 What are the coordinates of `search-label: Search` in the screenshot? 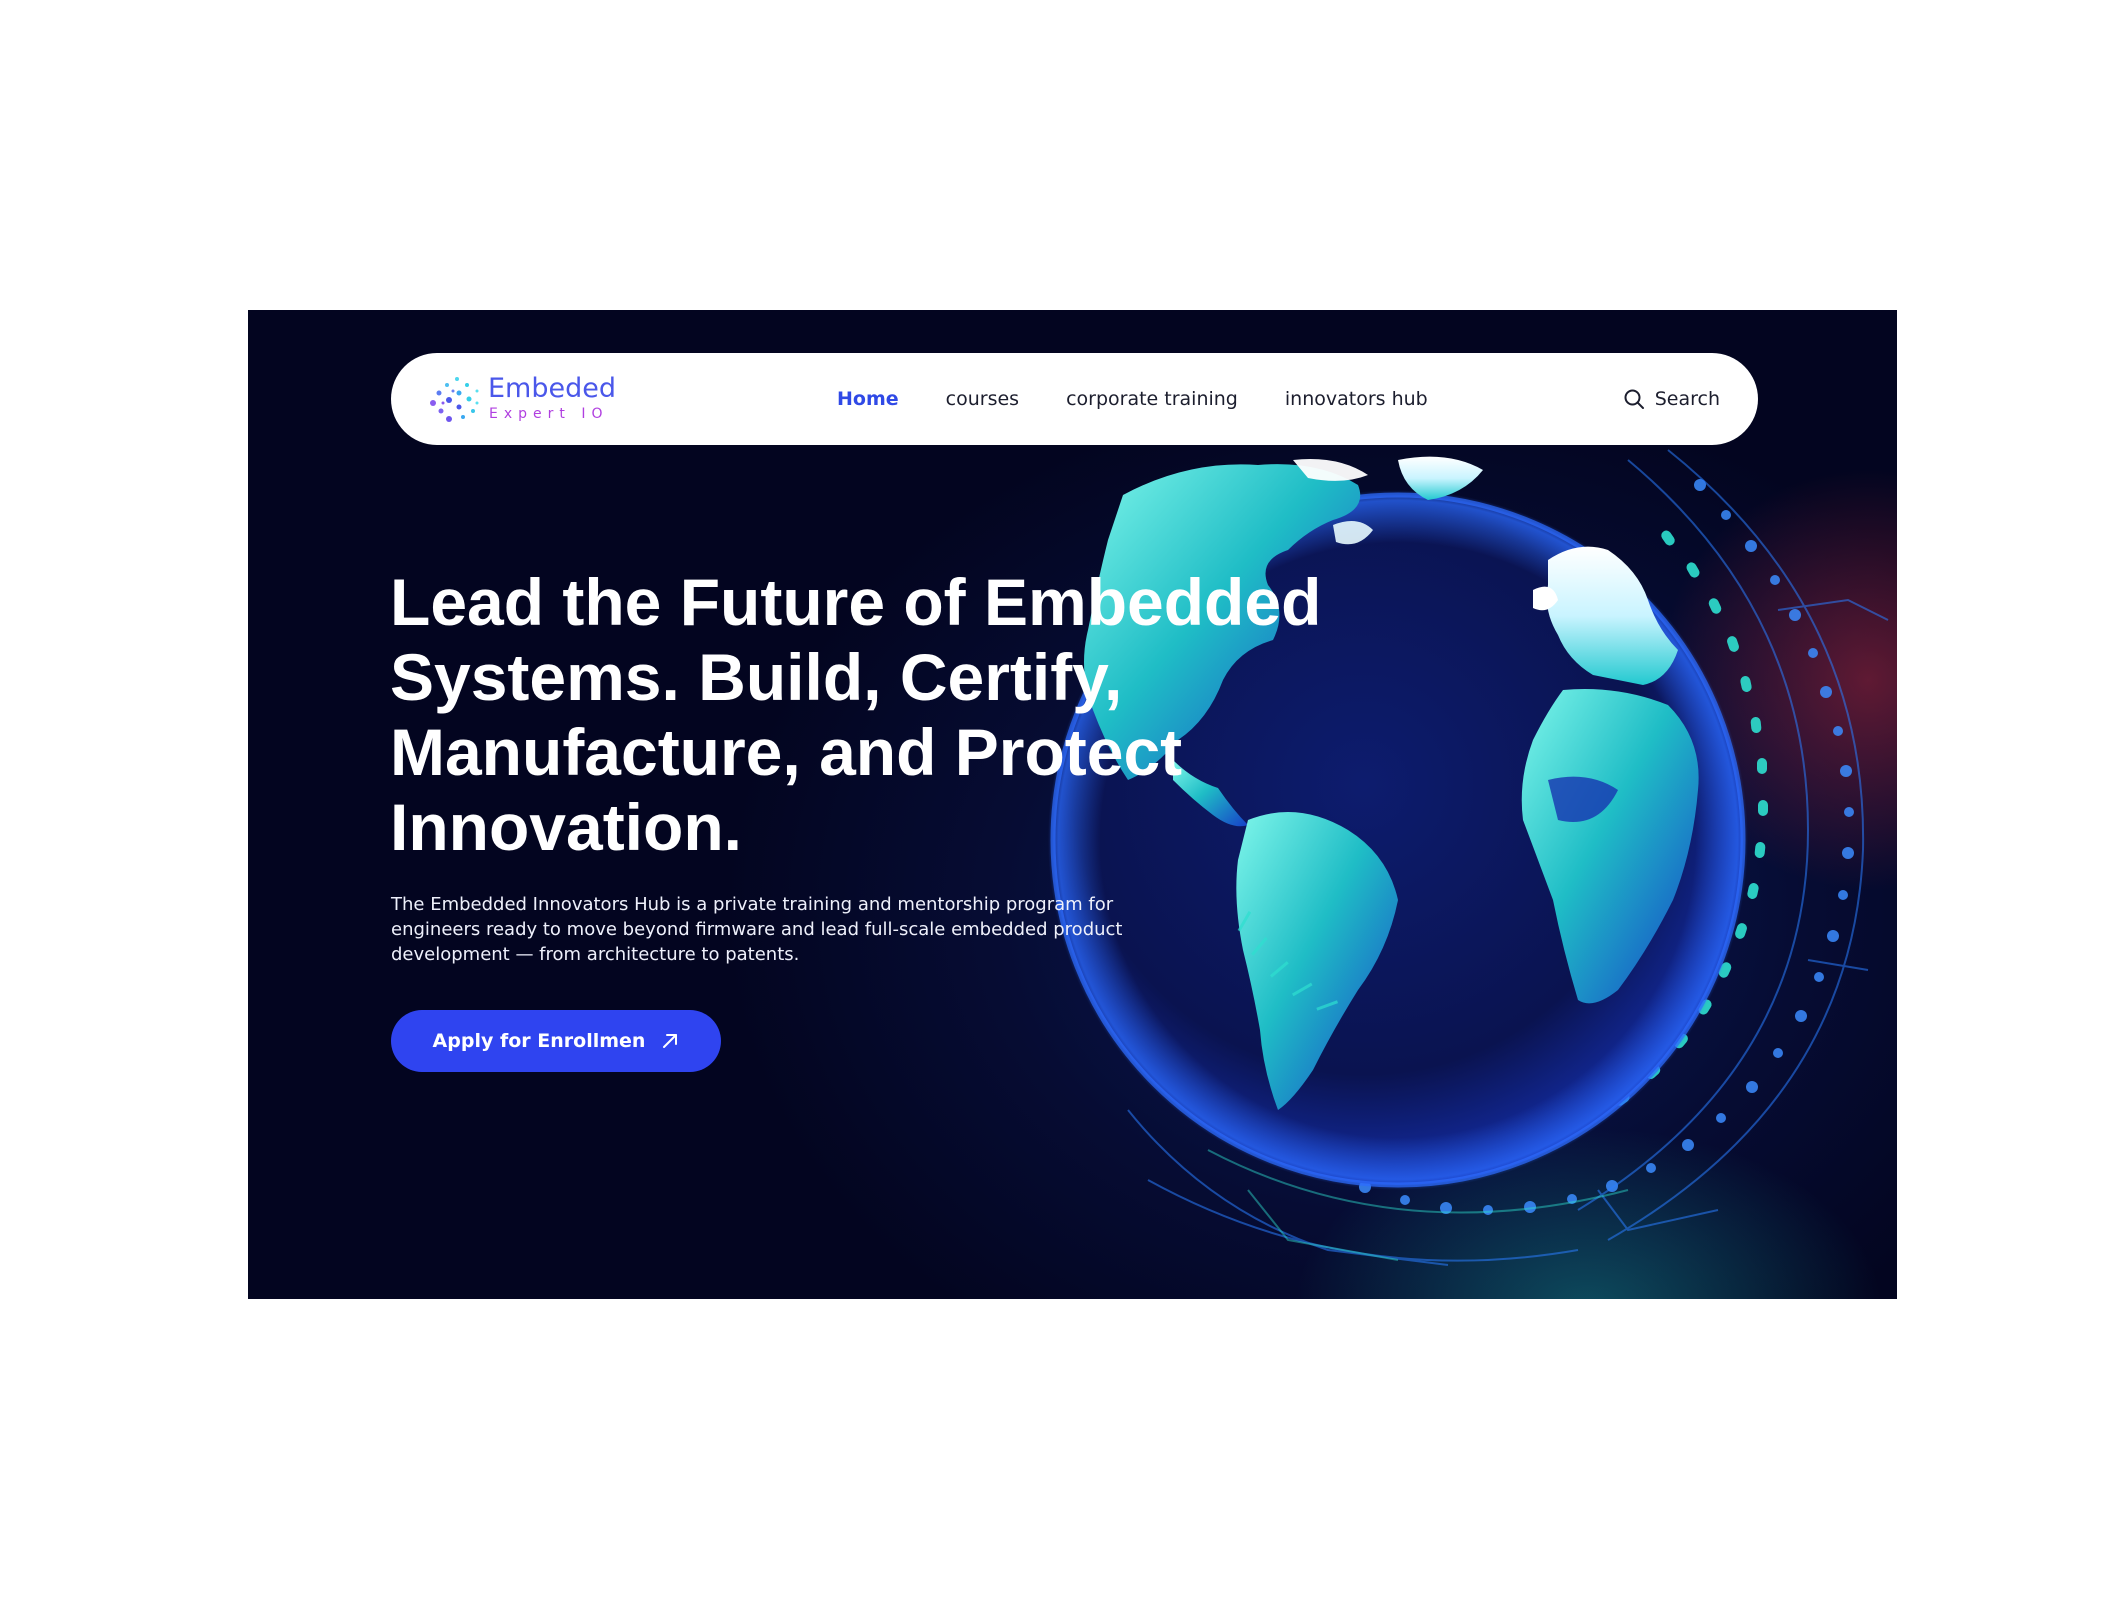 It's located at (1687, 399).